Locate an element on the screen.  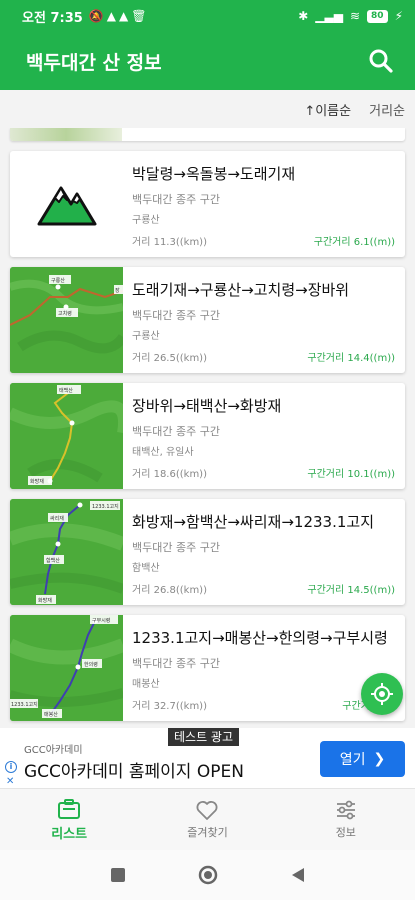
map-label: 구부시령 is located at coordinates (101, 620).